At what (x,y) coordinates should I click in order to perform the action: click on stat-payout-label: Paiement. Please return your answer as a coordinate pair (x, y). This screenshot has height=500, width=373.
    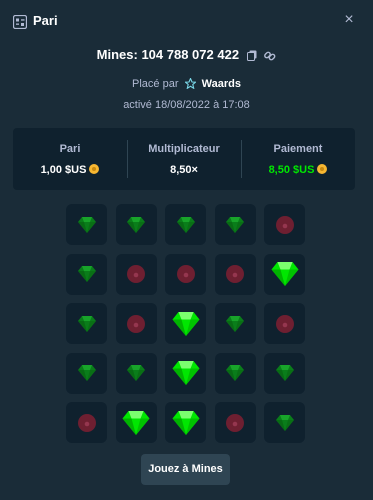
    Looking at the image, I should click on (298, 149).